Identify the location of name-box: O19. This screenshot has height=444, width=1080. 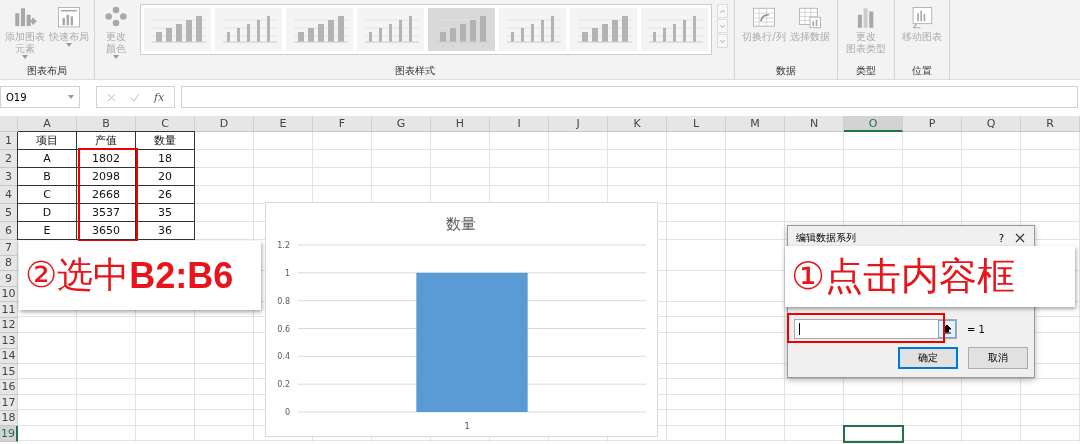
(40, 97).